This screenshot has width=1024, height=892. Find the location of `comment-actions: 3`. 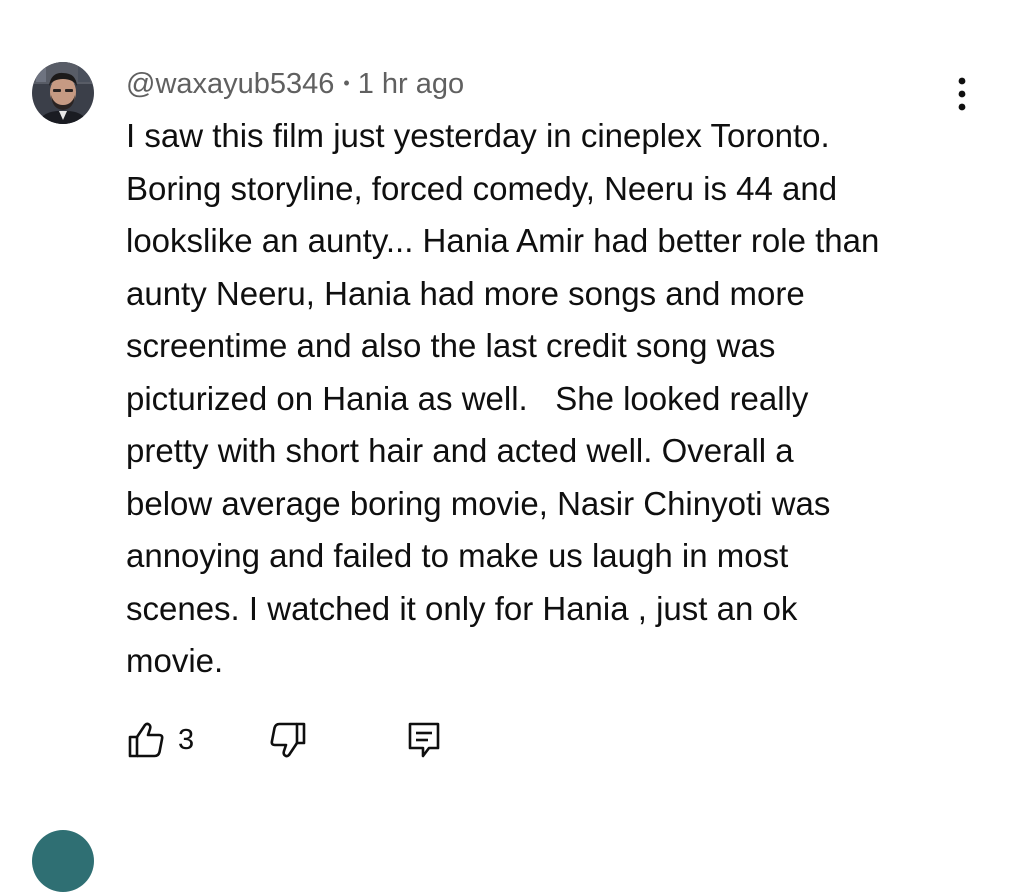

comment-actions: 3 is located at coordinates (326, 740).